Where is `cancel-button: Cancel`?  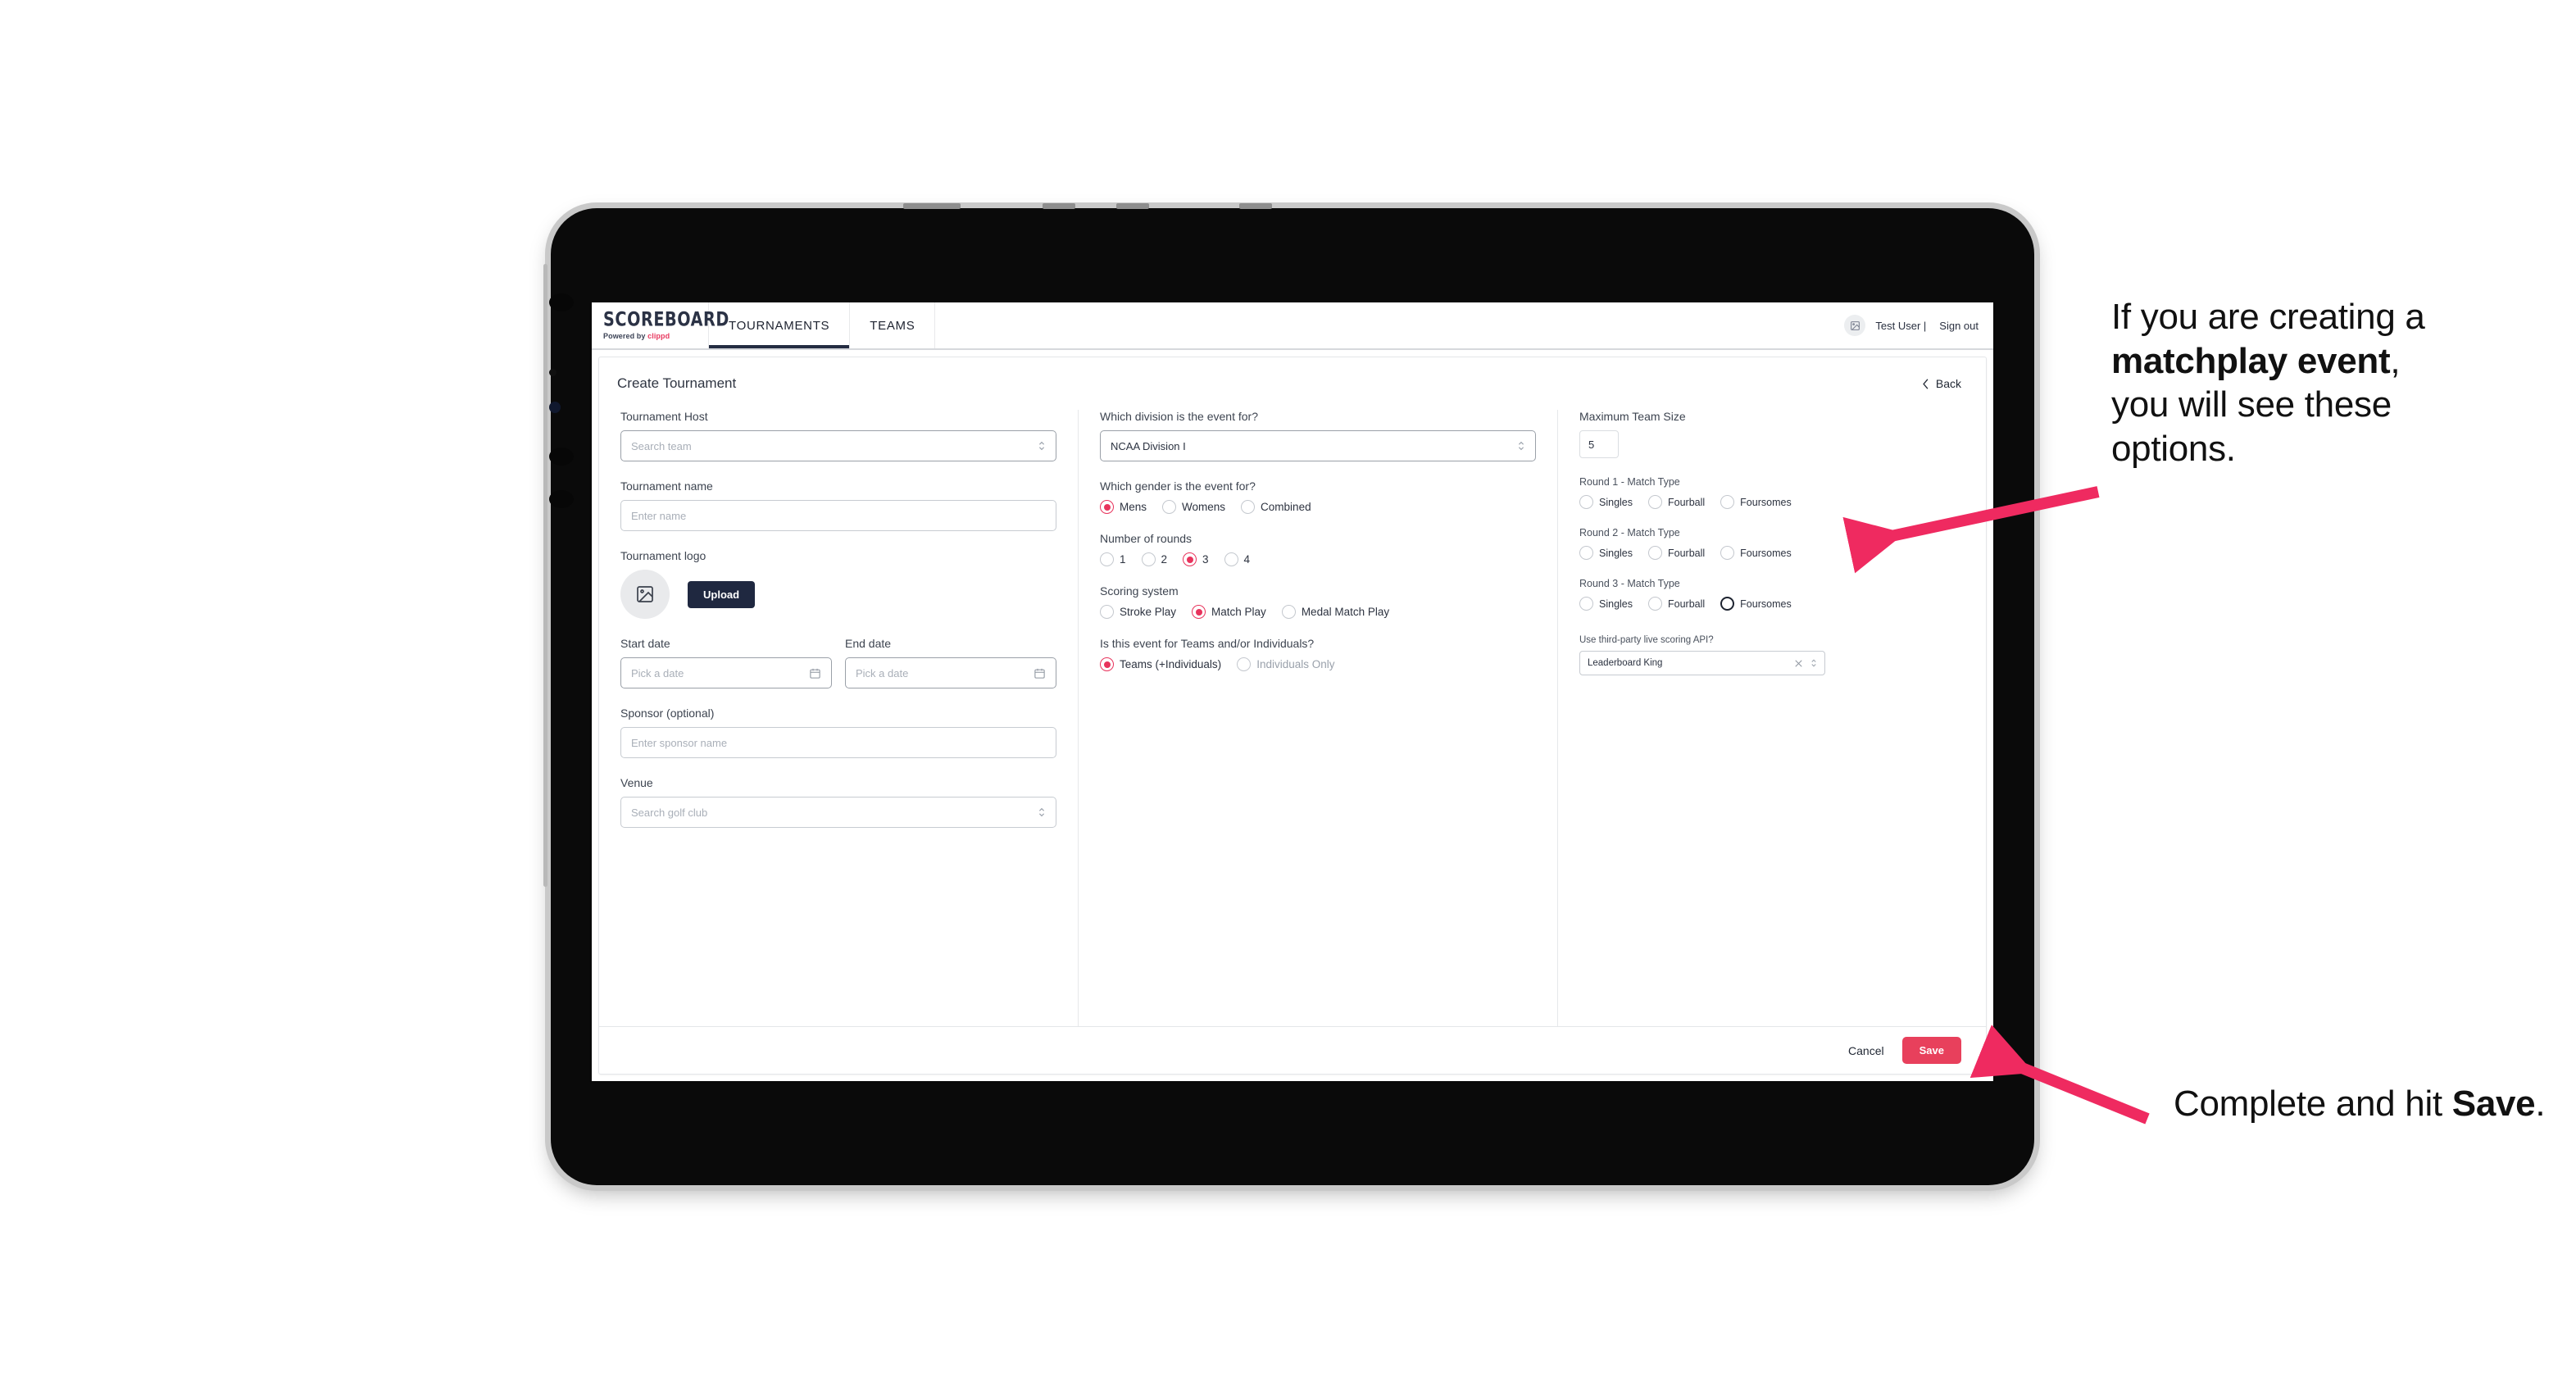 cancel-button: Cancel is located at coordinates (1866, 1050).